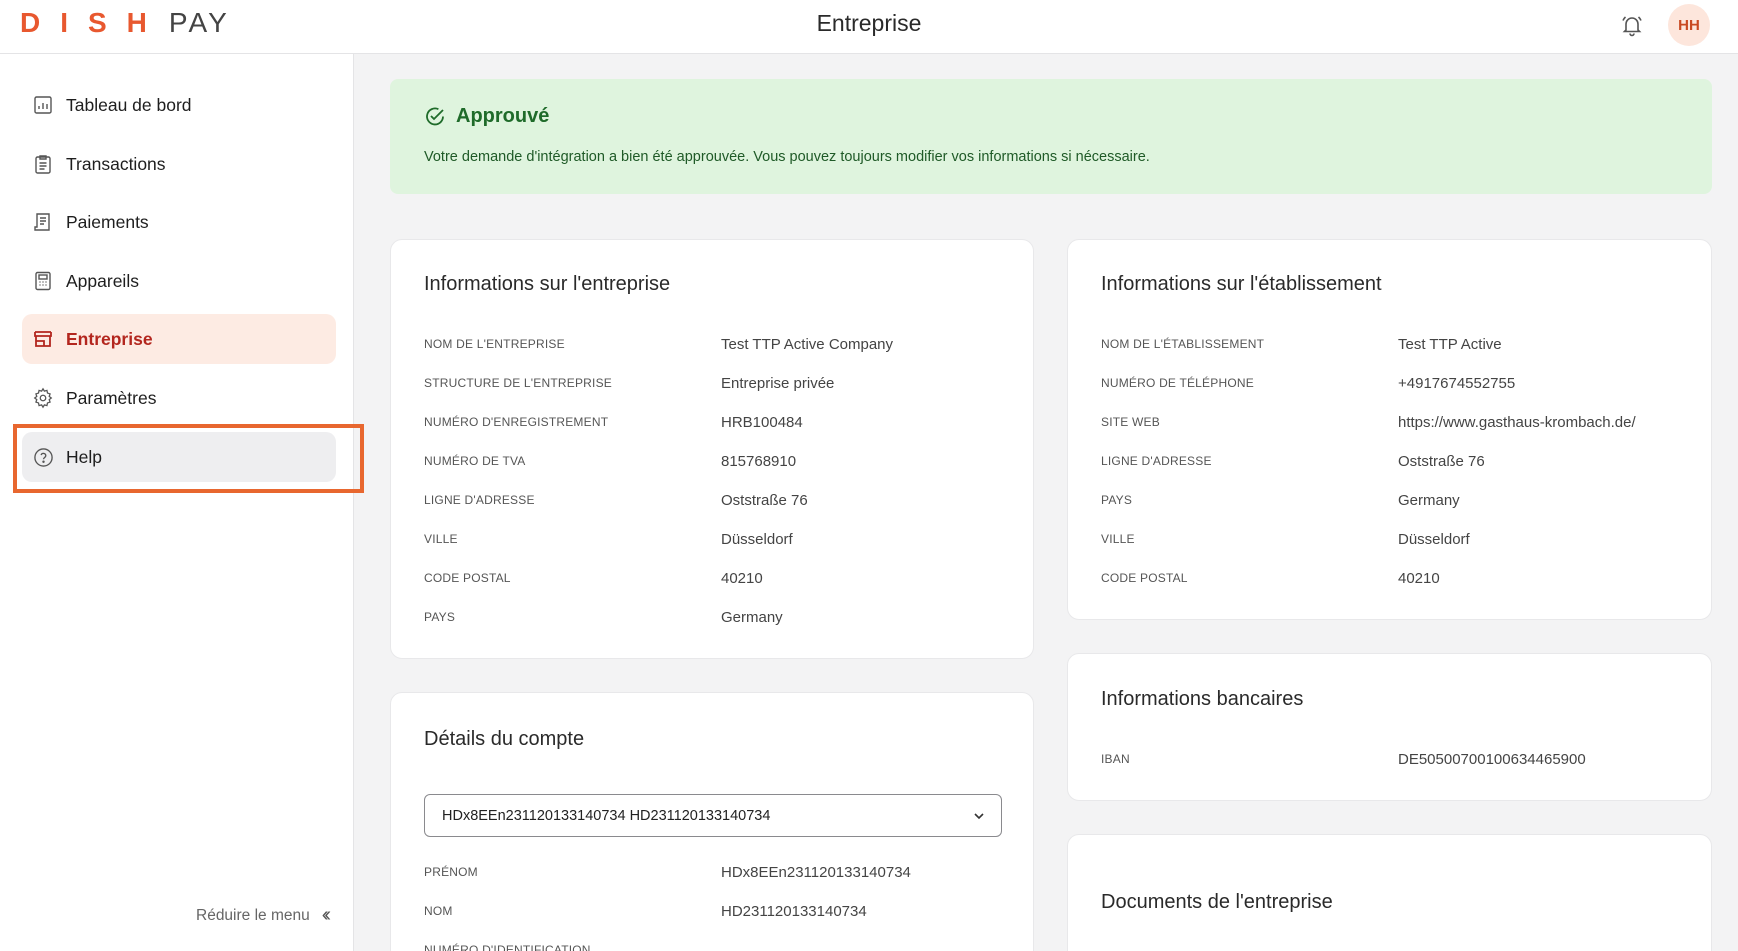  Describe the element at coordinates (179, 222) in the screenshot. I see `sidebar-item-paiements: Paiements` at that location.